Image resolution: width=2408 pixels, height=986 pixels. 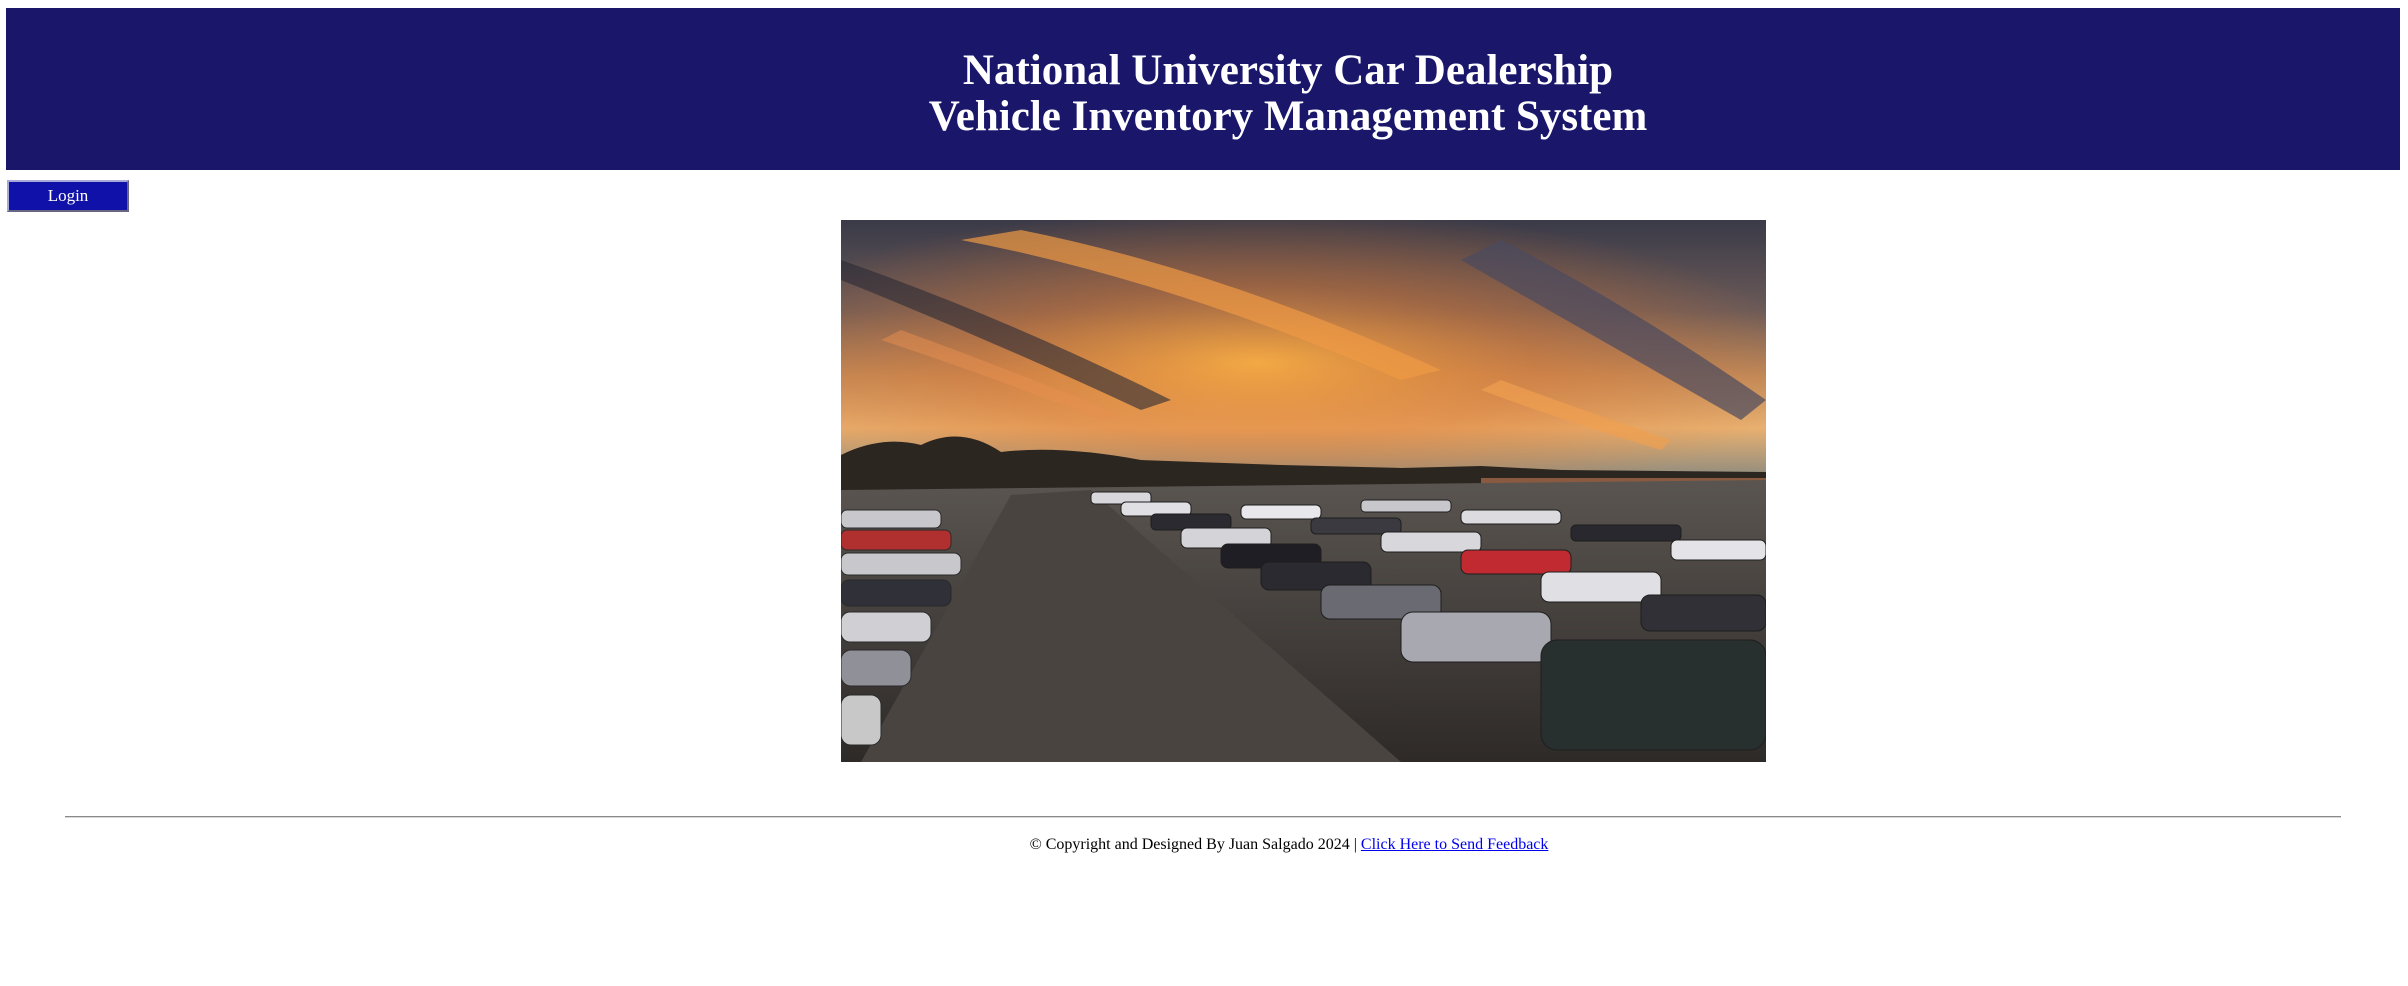 I want to click on login-button: Login, so click(x=68, y=196).